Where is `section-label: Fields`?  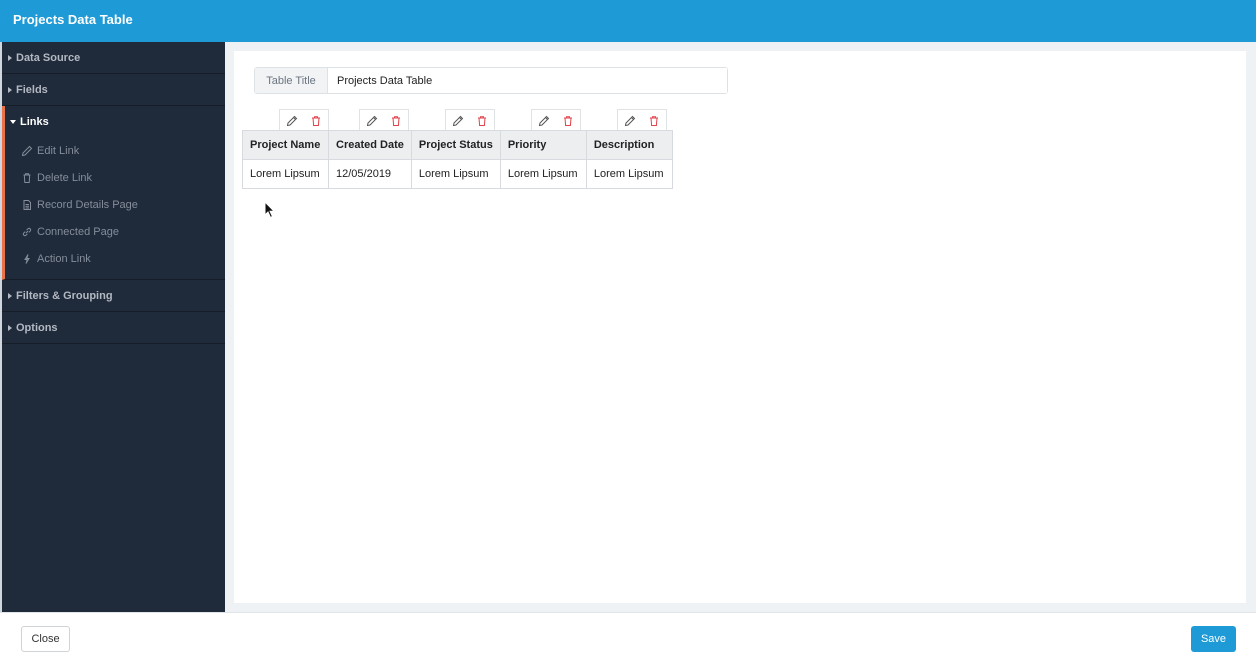 section-label: Fields is located at coordinates (32, 89).